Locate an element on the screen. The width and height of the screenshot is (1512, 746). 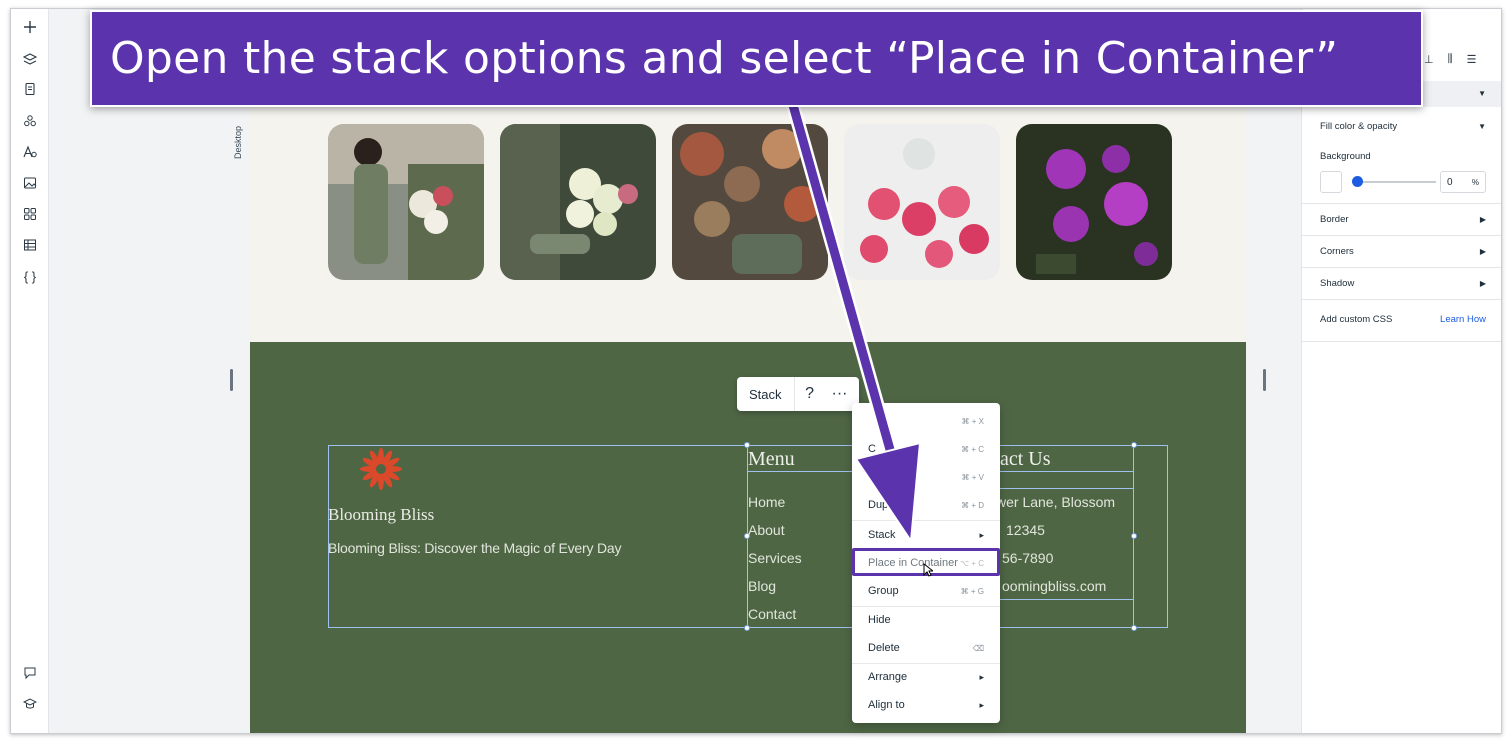
contact-address: wer Lane, Blossom is located at coordinates (1056, 502).